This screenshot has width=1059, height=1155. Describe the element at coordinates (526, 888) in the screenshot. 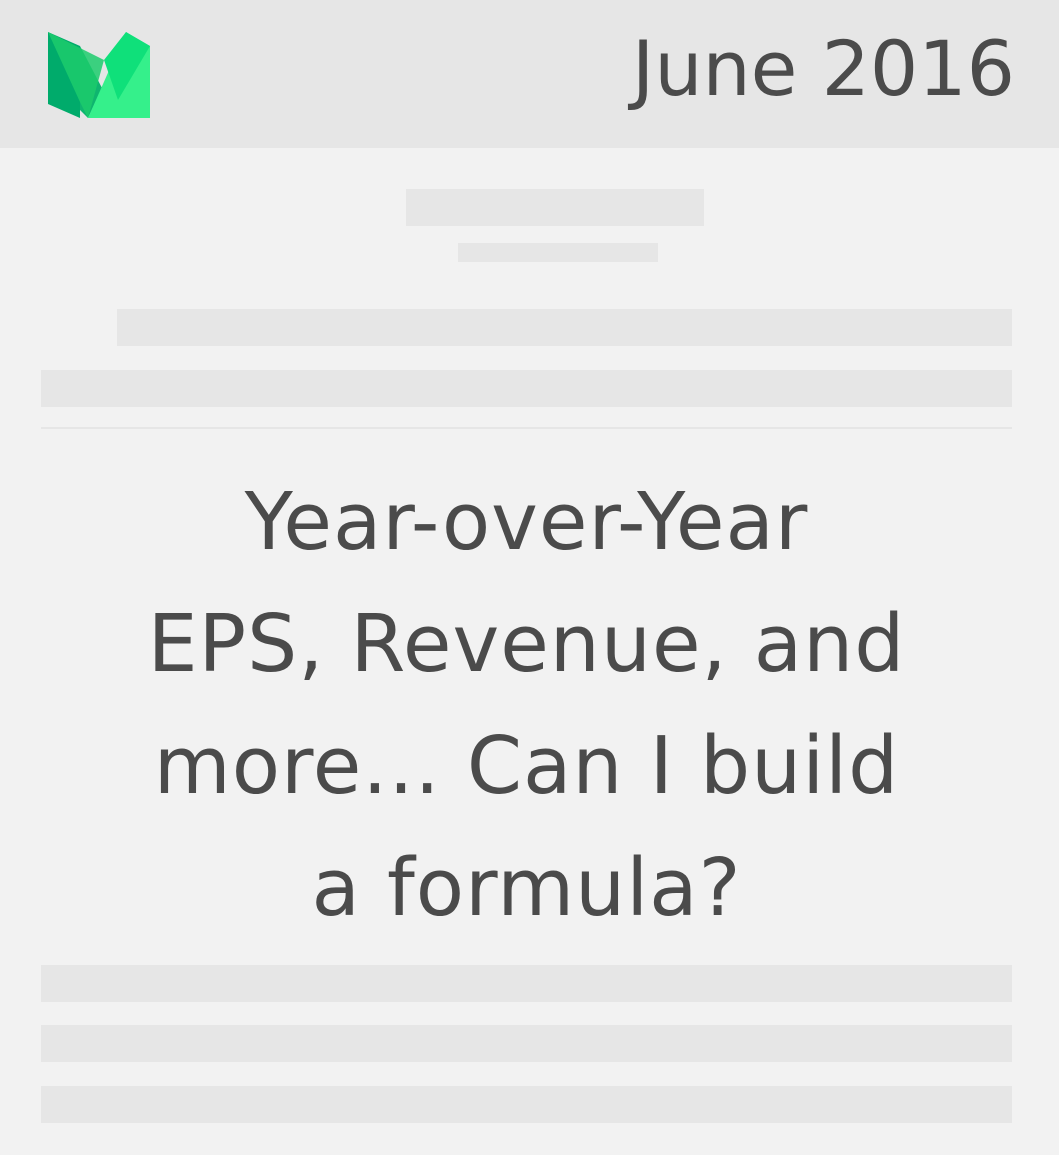

I see `title-line: a formula?` at that location.